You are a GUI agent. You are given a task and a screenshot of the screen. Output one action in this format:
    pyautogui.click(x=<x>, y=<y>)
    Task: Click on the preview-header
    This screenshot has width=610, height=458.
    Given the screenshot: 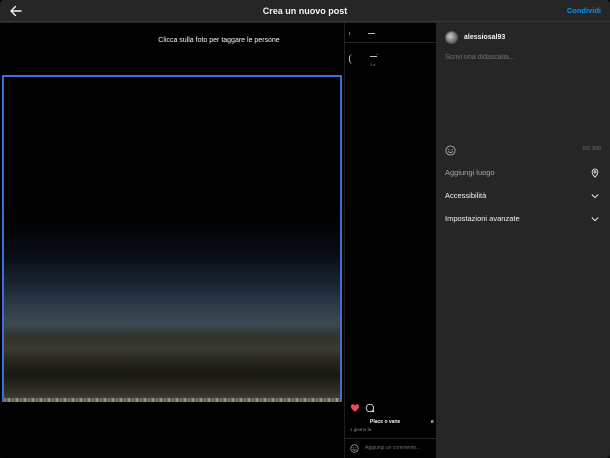 What is the action you would take?
    pyautogui.click(x=391, y=33)
    